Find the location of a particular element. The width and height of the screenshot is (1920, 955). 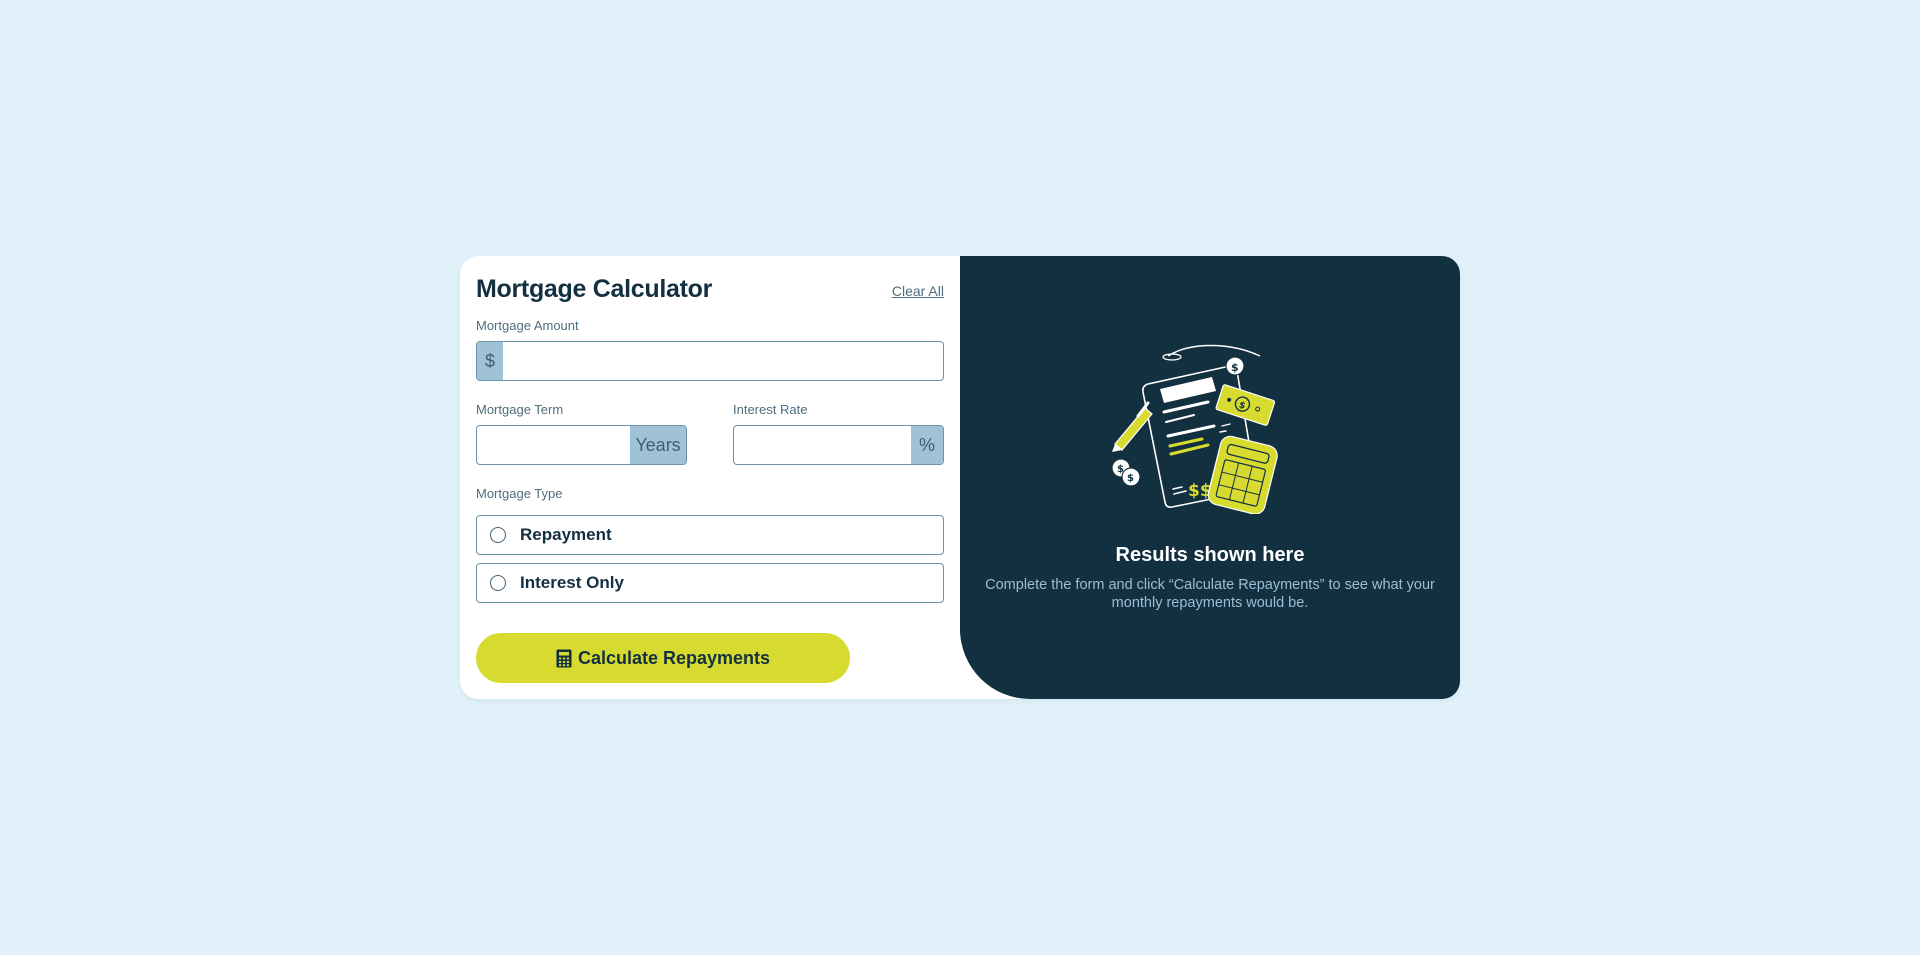

calculate-repayments-label: Calculate Repayments is located at coordinates (674, 657).